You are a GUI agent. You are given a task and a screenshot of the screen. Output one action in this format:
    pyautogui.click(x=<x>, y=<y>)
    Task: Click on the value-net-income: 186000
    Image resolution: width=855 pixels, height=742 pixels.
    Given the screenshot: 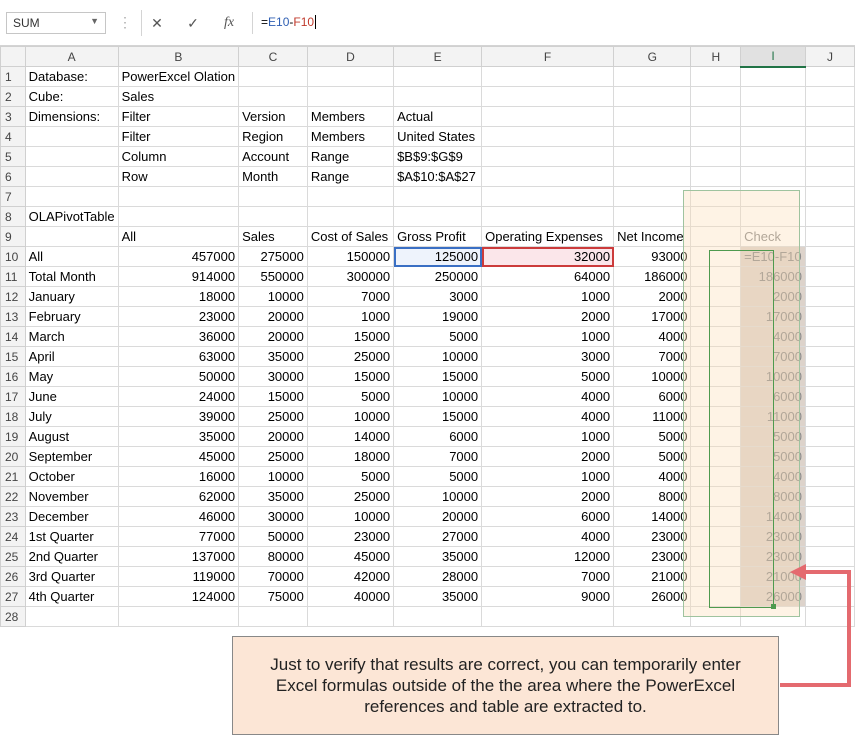 What is the action you would take?
    pyautogui.click(x=652, y=276)
    